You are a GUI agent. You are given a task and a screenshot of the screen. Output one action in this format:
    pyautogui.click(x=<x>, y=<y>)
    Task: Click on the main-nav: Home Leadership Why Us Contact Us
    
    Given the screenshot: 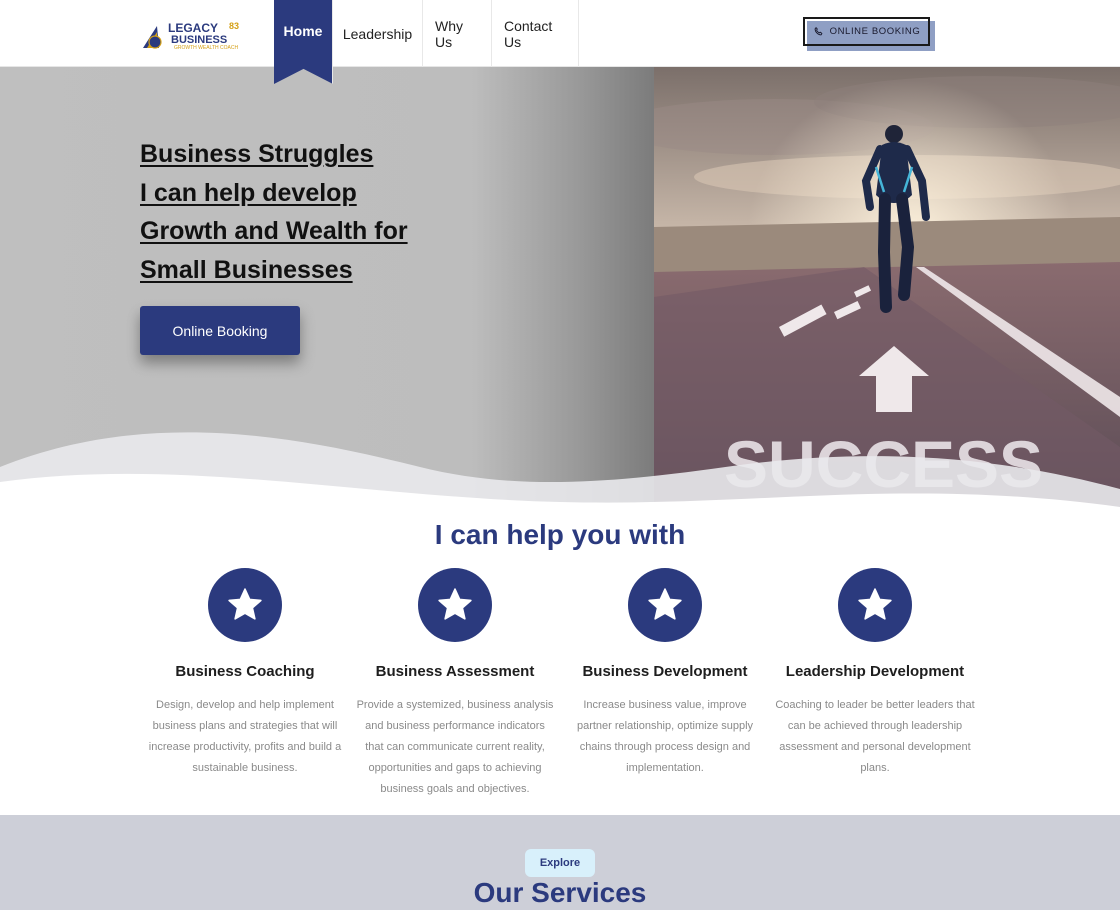 What is the action you would take?
    pyautogui.click(x=426, y=42)
    